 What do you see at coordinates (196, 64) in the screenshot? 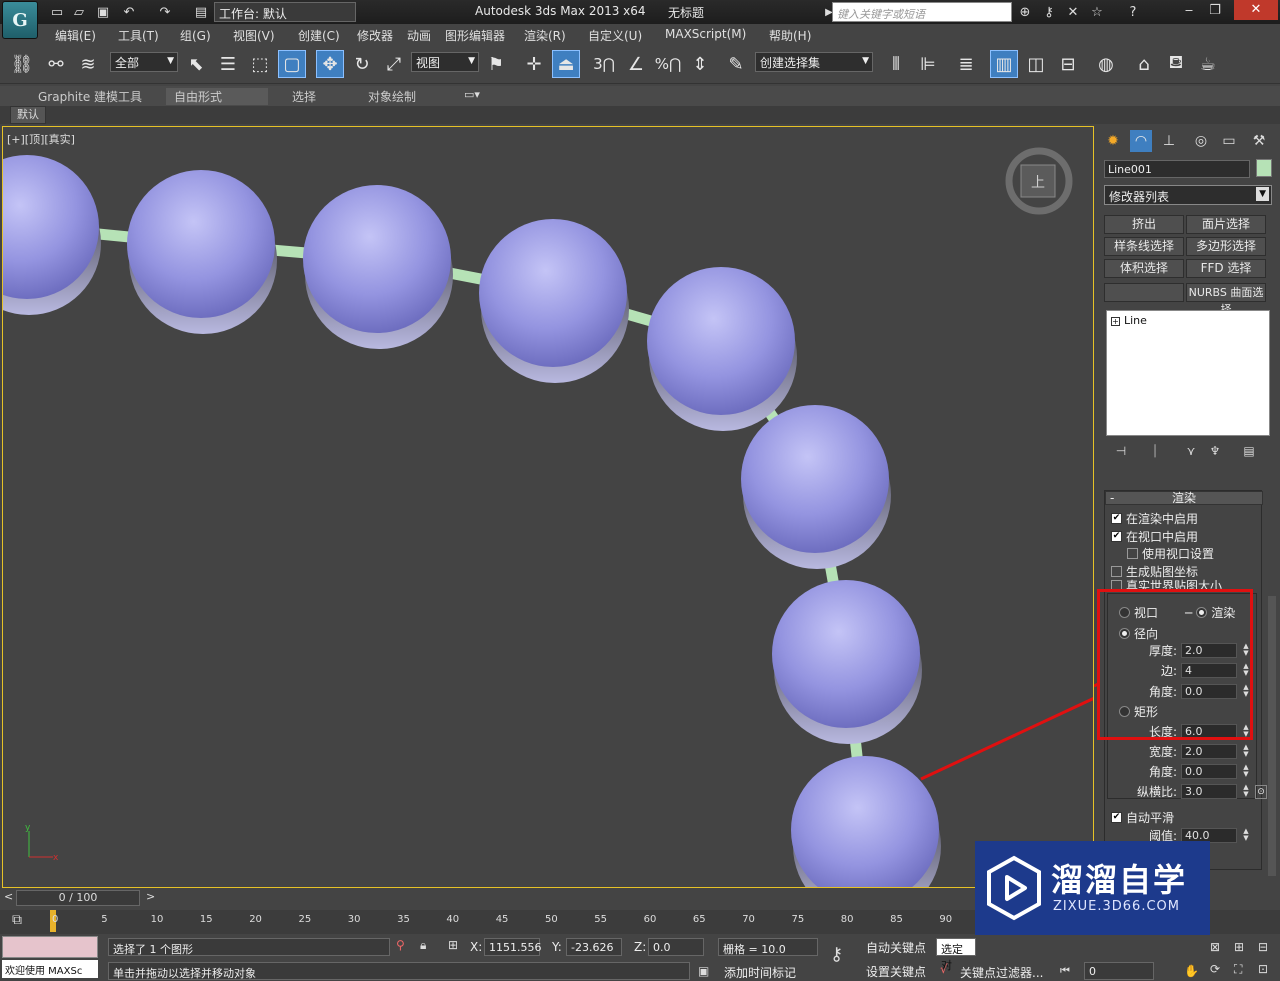
I see `select-object-icon: ⬉` at bounding box center [196, 64].